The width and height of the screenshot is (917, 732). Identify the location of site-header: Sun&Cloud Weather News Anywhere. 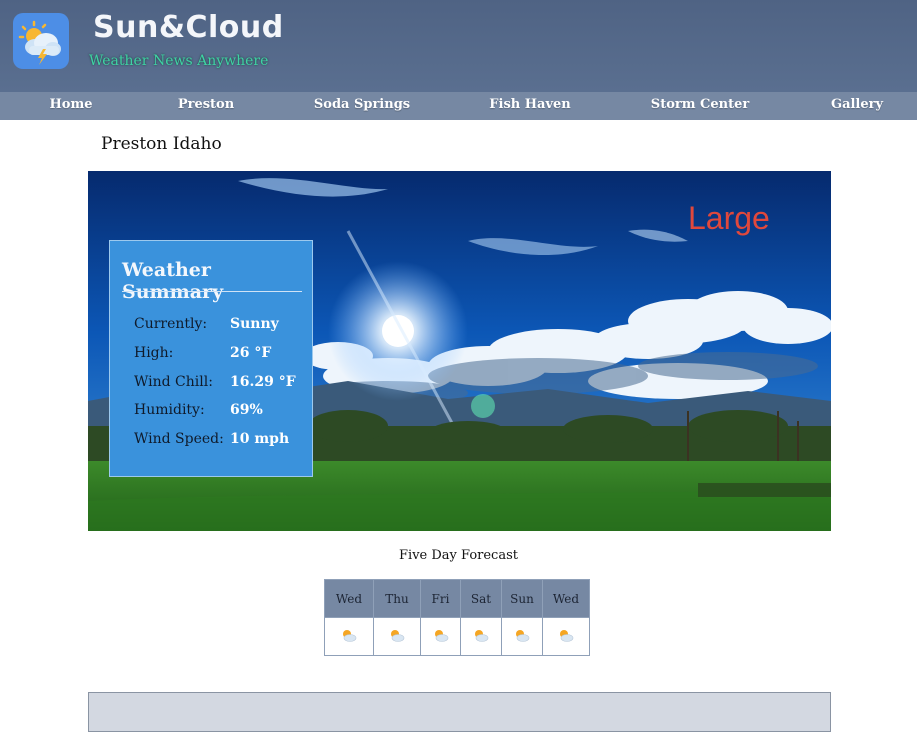
(458, 46).